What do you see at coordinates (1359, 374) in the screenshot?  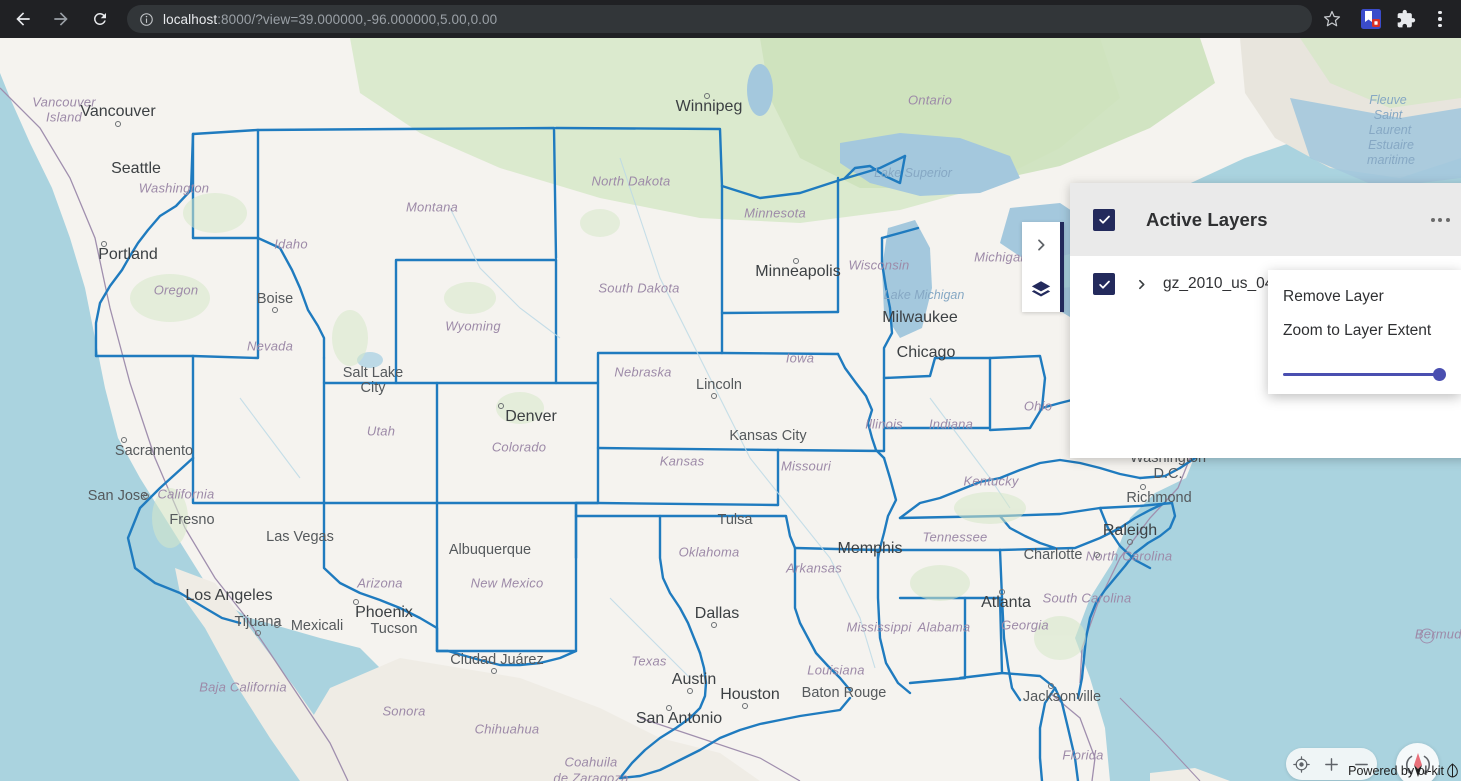 I see `opacity-slider-track` at bounding box center [1359, 374].